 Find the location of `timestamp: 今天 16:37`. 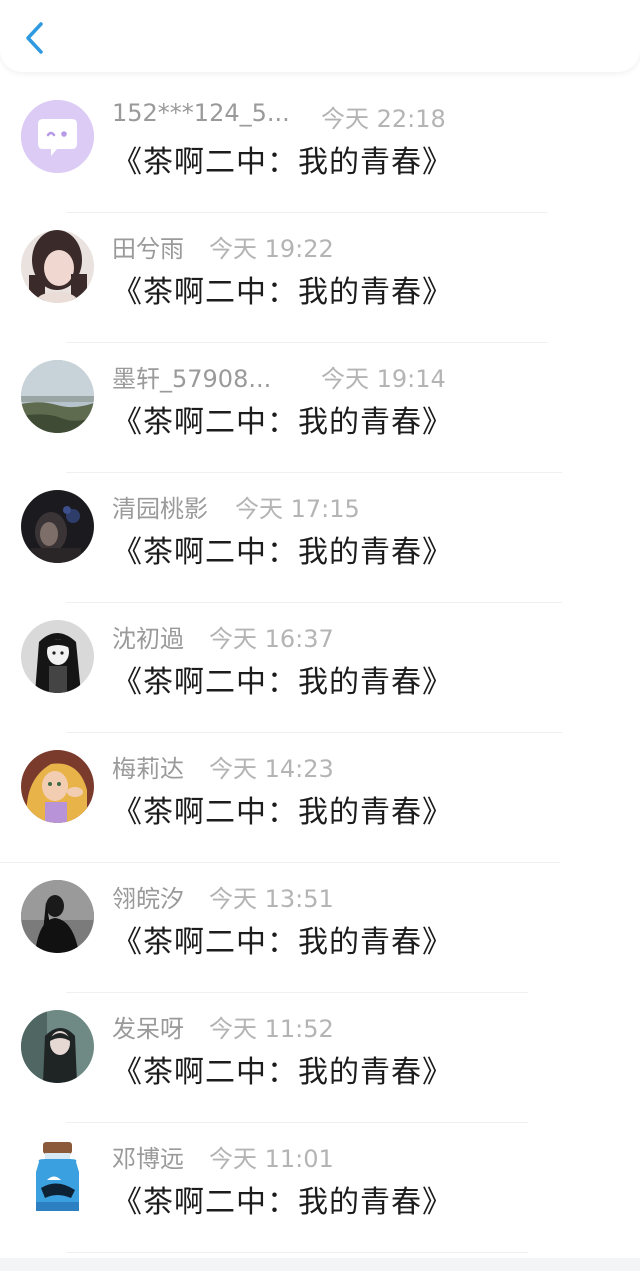

timestamp: 今天 16:37 is located at coordinates (271, 639).